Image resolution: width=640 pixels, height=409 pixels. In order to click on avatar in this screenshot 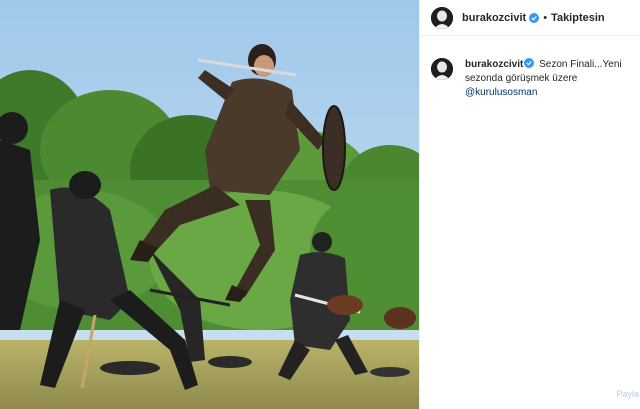, I will do `click(442, 17)`.